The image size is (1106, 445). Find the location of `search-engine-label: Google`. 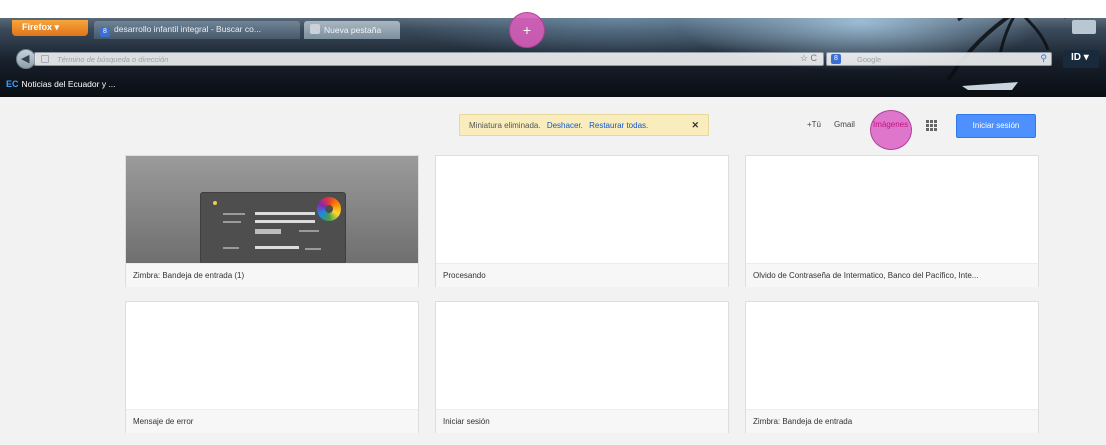

search-engine-label: Google is located at coordinates (869, 59).